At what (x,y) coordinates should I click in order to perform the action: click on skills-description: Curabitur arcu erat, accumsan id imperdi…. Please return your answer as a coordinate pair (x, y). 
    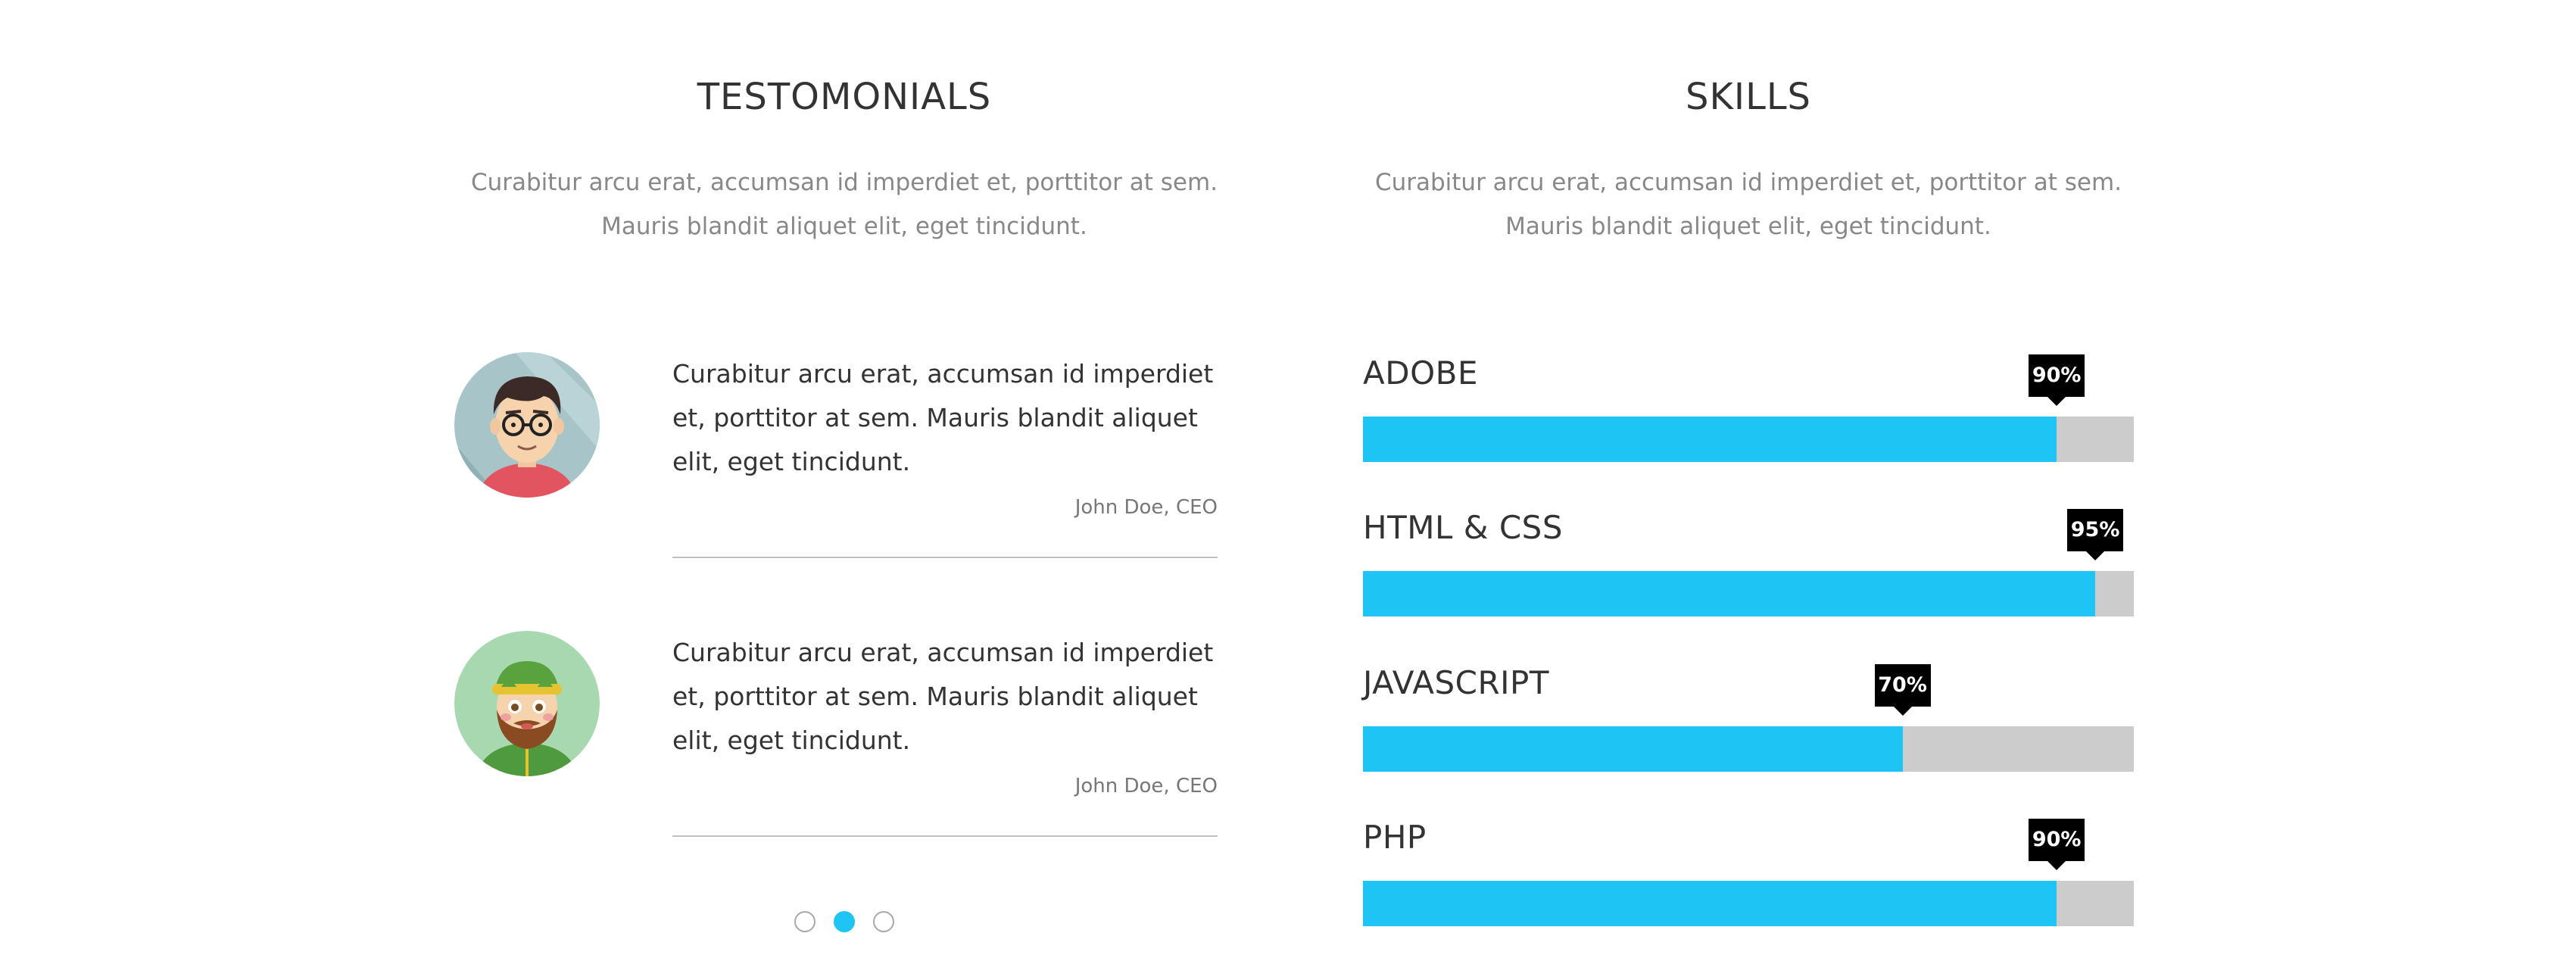
    Looking at the image, I should click on (1748, 205).